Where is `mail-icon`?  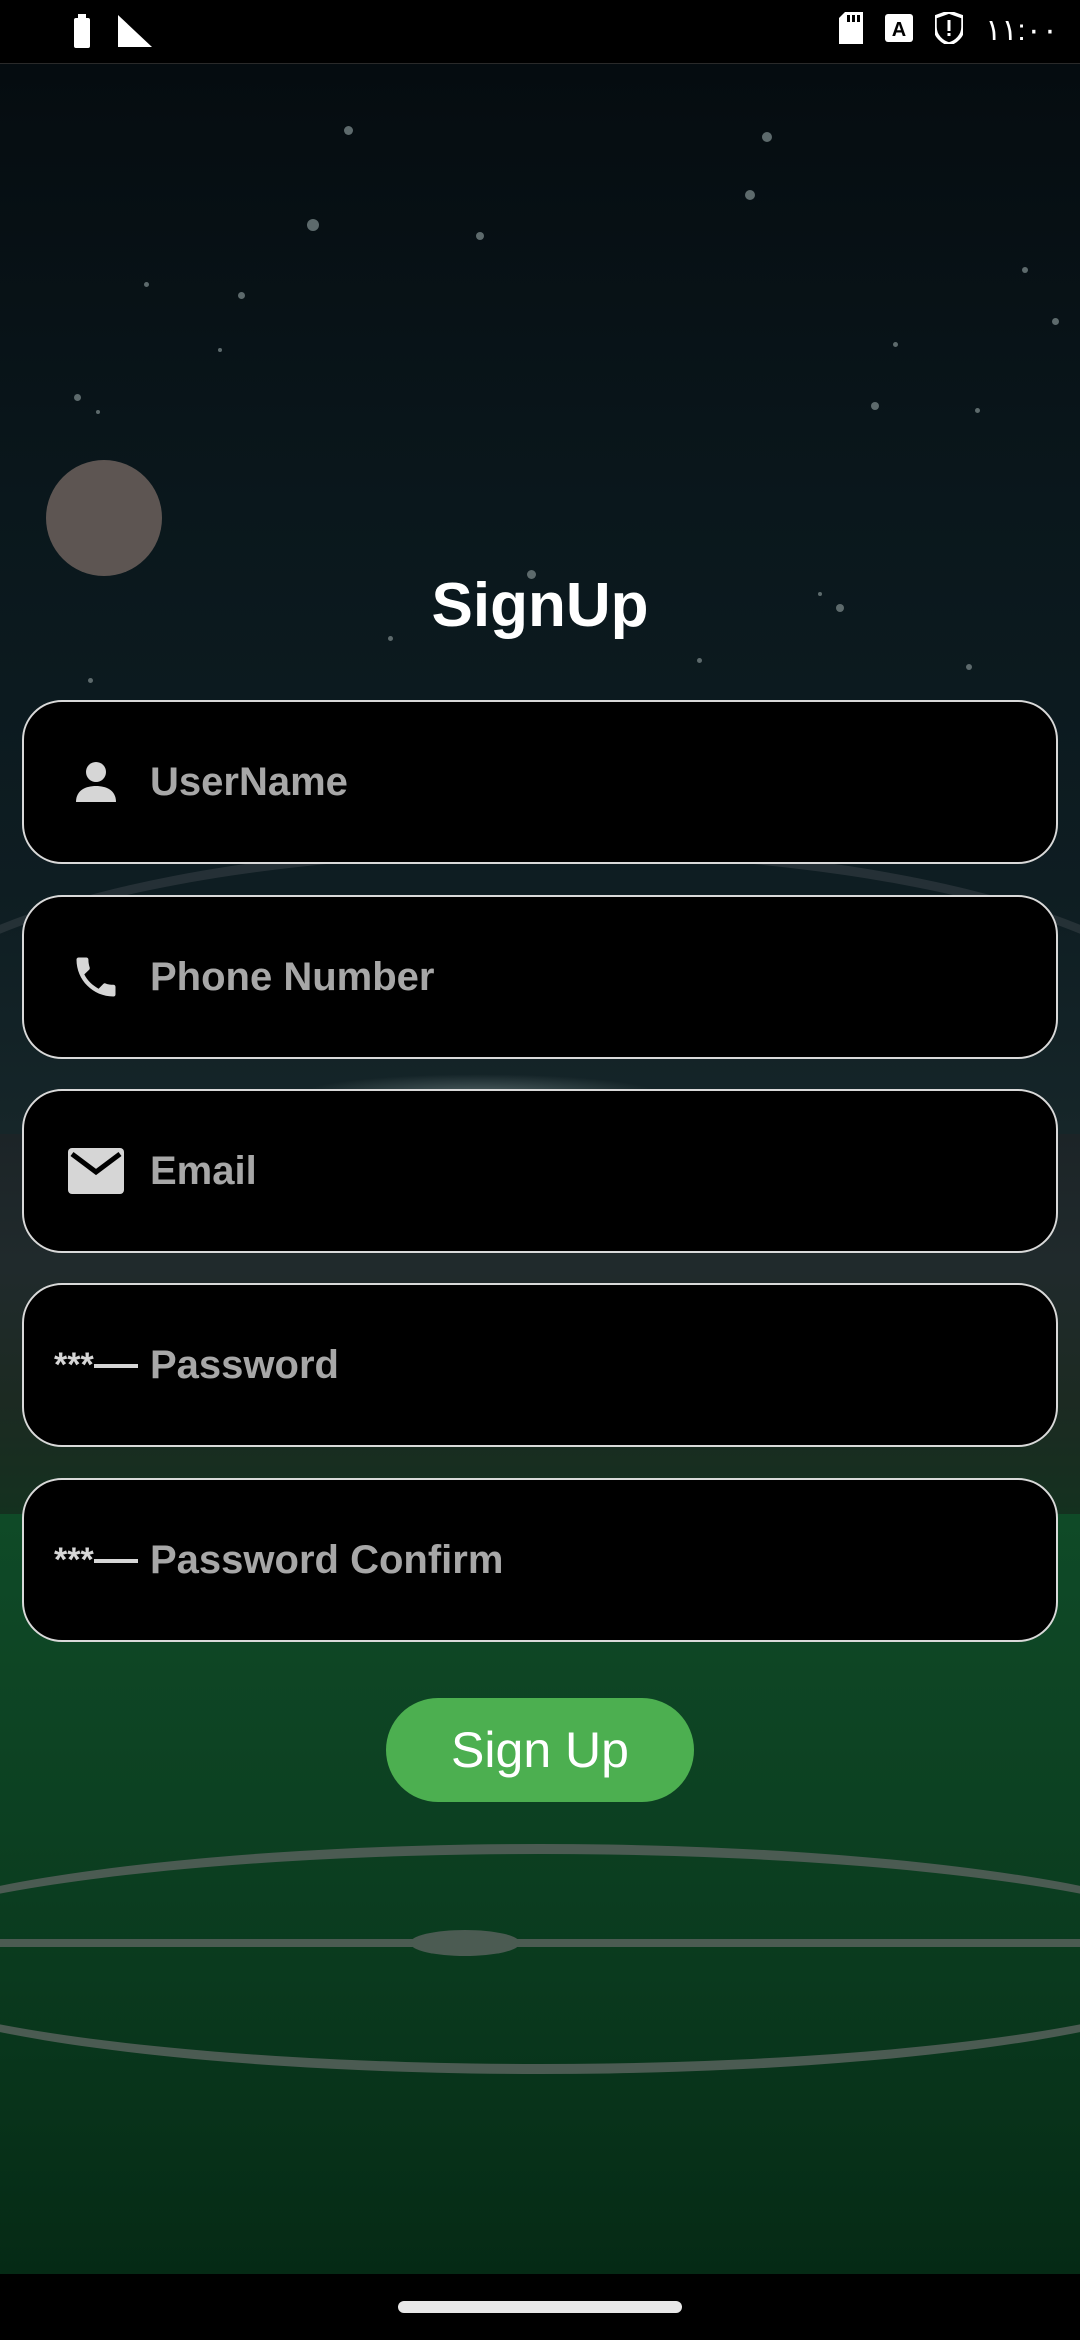
mail-icon is located at coordinates (96, 1171).